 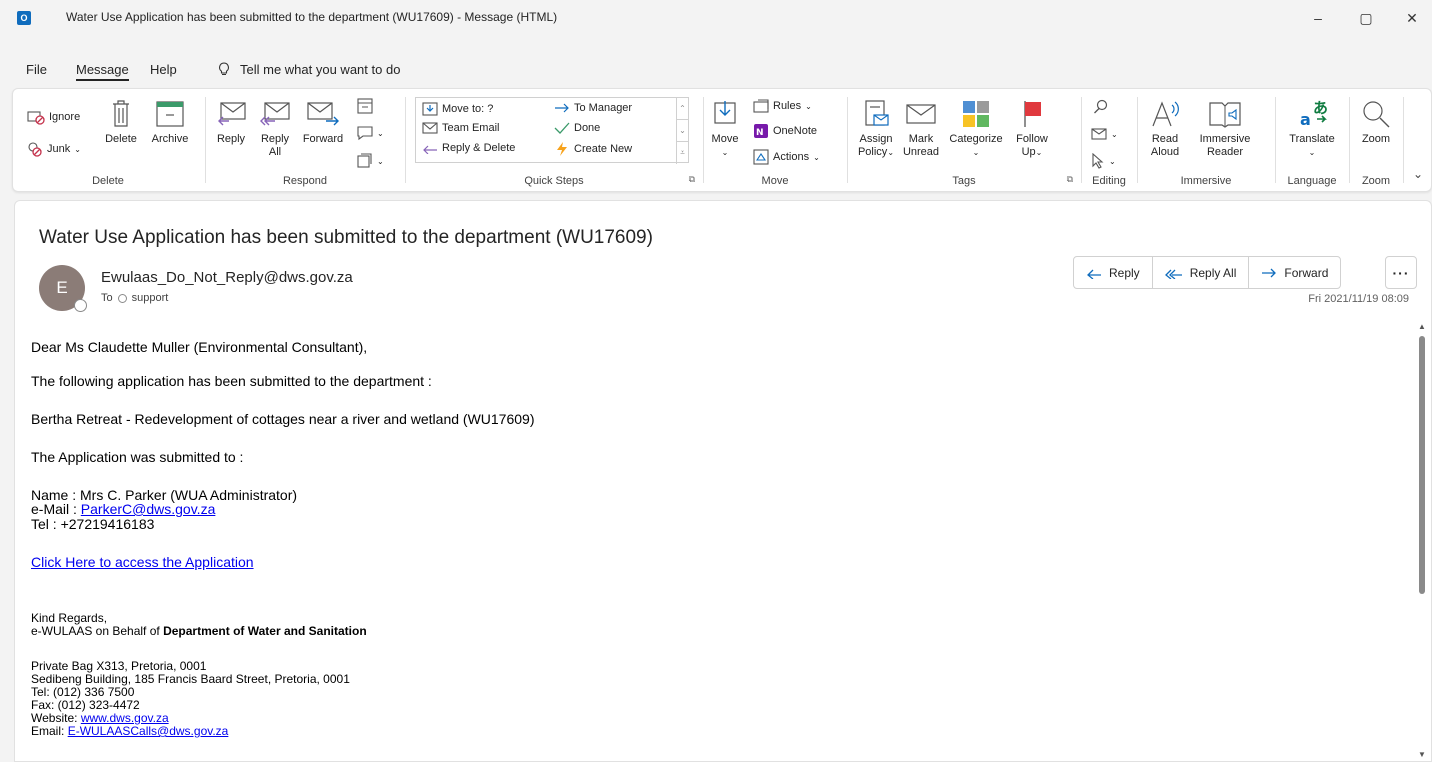 I want to click on reply-icon, so click(x=232, y=114).